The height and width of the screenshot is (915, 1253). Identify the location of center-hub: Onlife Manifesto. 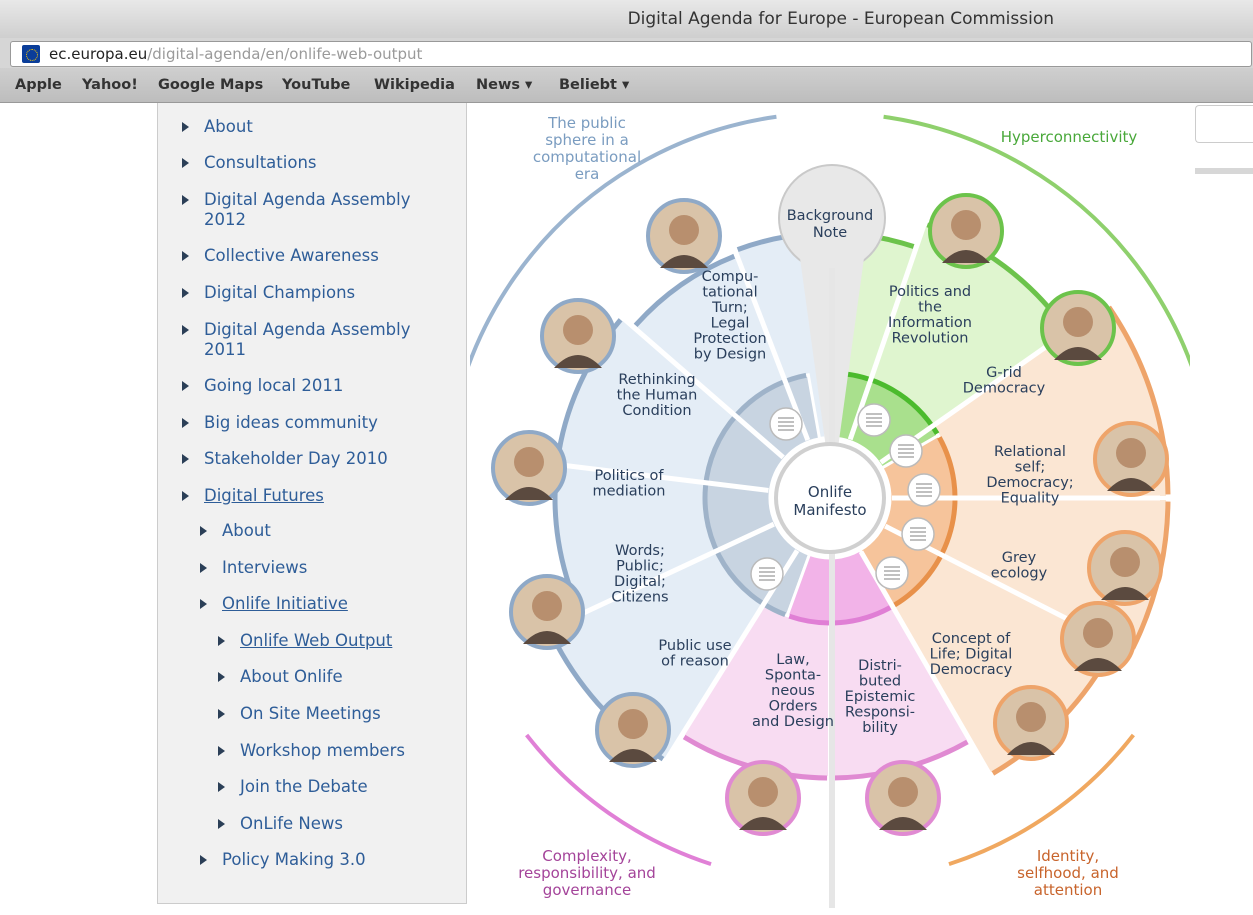
(830, 498).